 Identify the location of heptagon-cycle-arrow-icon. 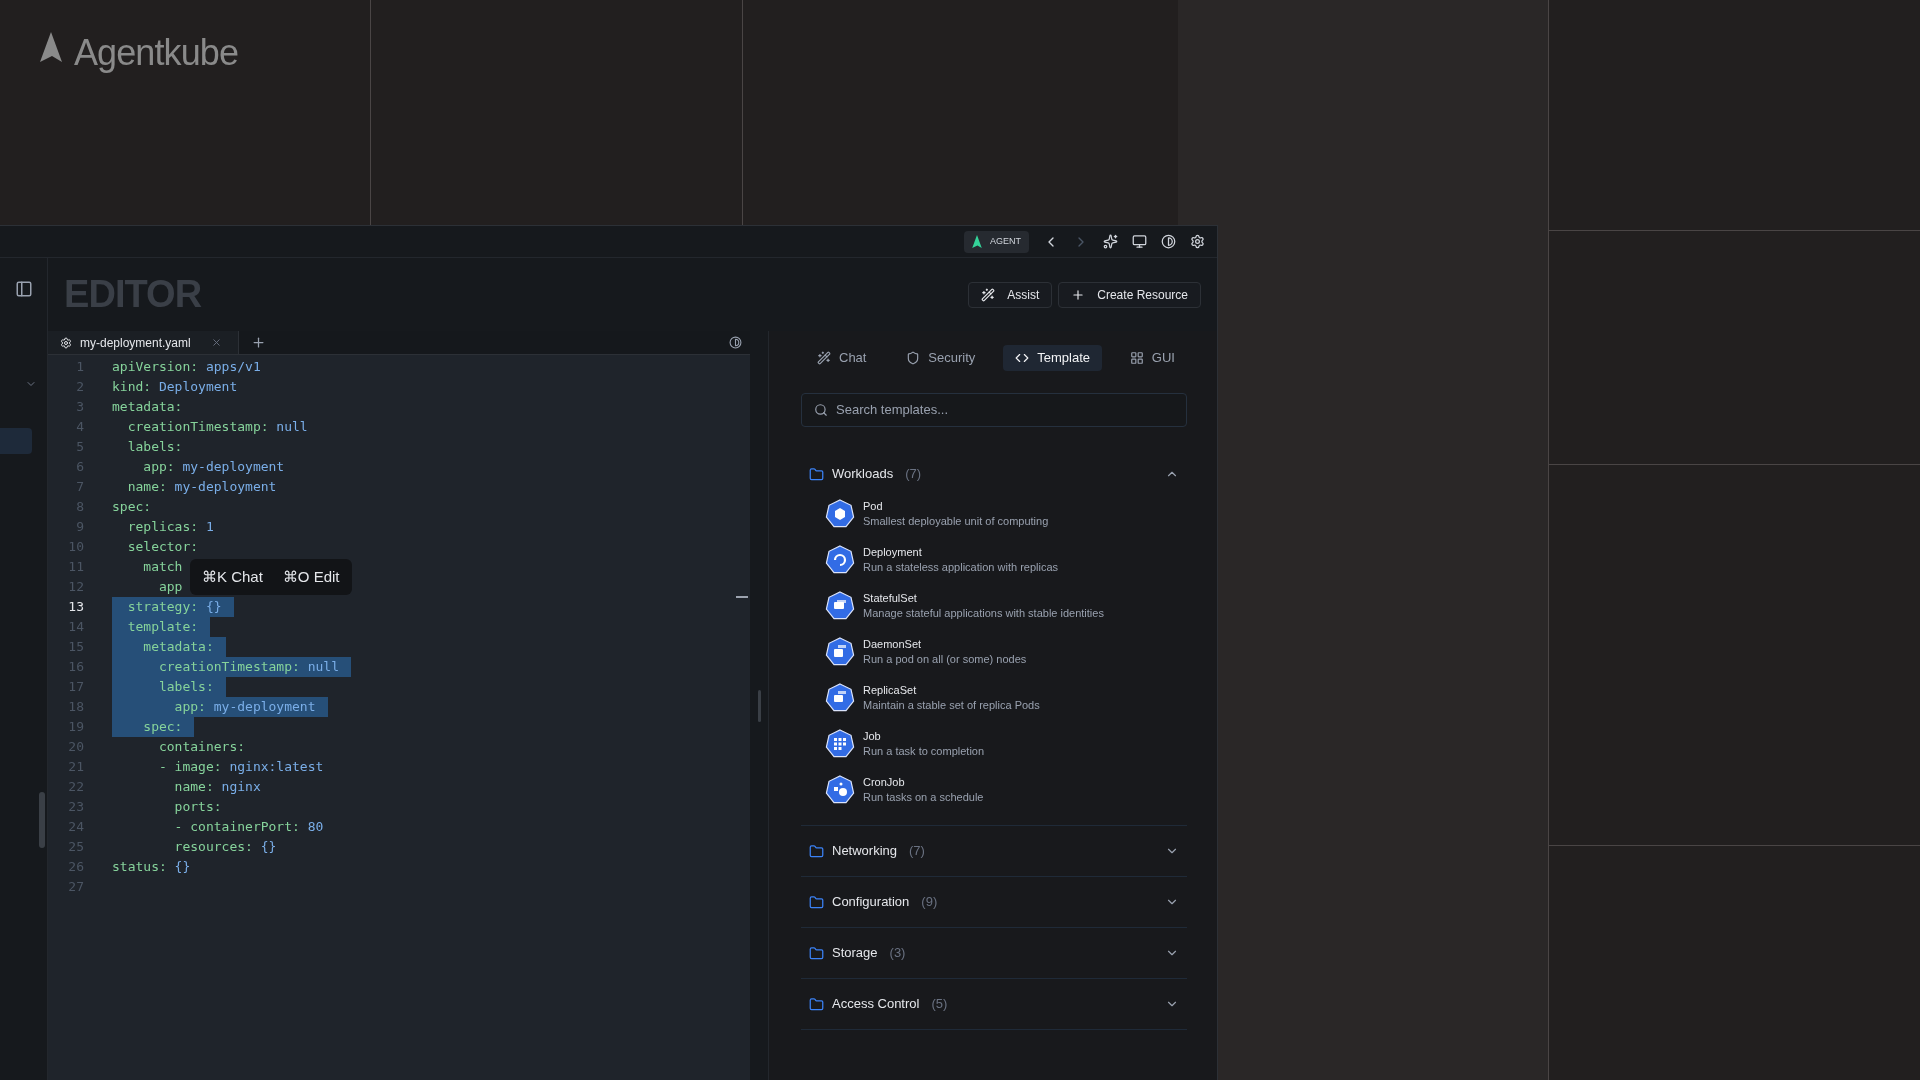
(840, 560).